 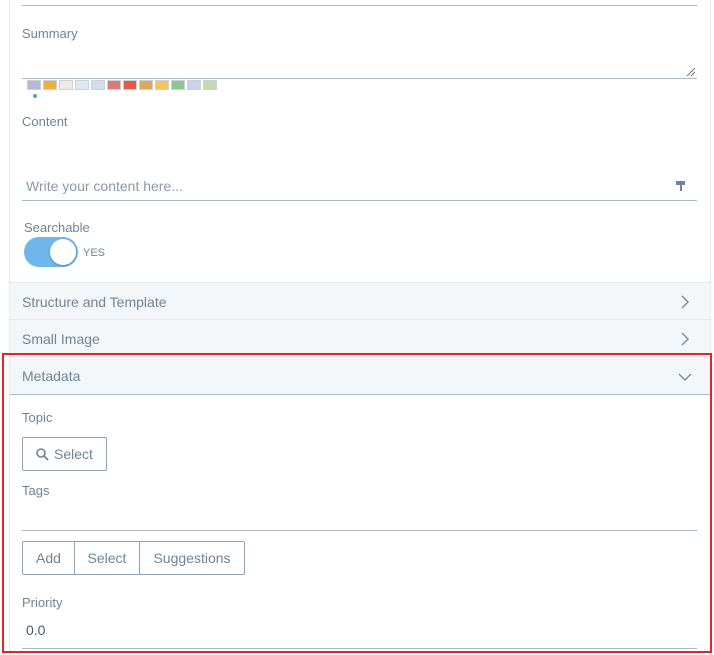 What do you see at coordinates (114, 85) in the screenshot?
I see `flag-nl-nl-icon` at bounding box center [114, 85].